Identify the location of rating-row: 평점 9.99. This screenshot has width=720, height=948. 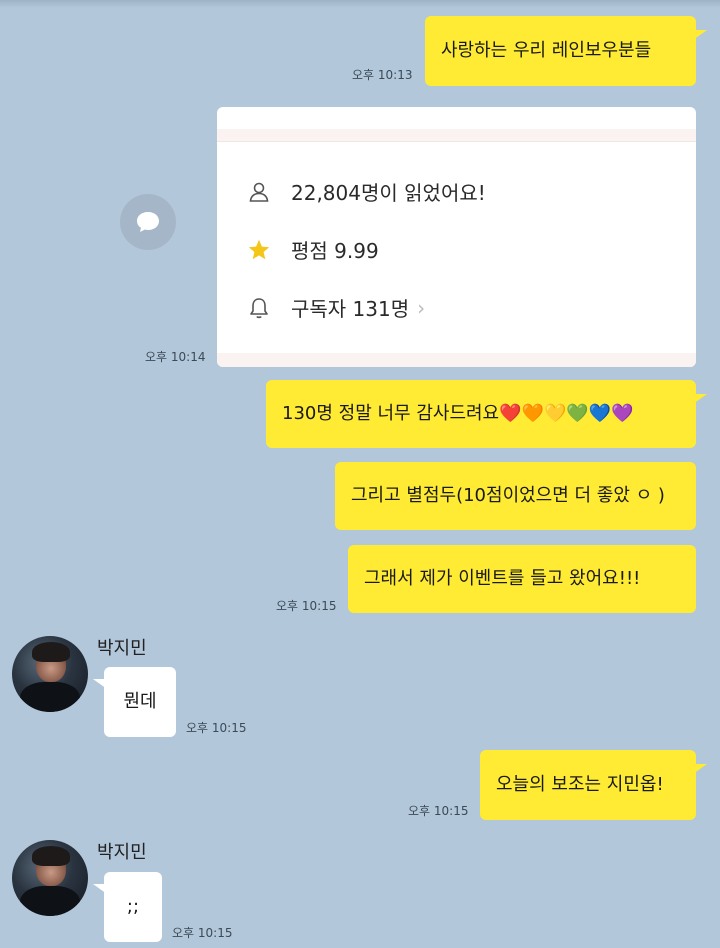
(313, 249).